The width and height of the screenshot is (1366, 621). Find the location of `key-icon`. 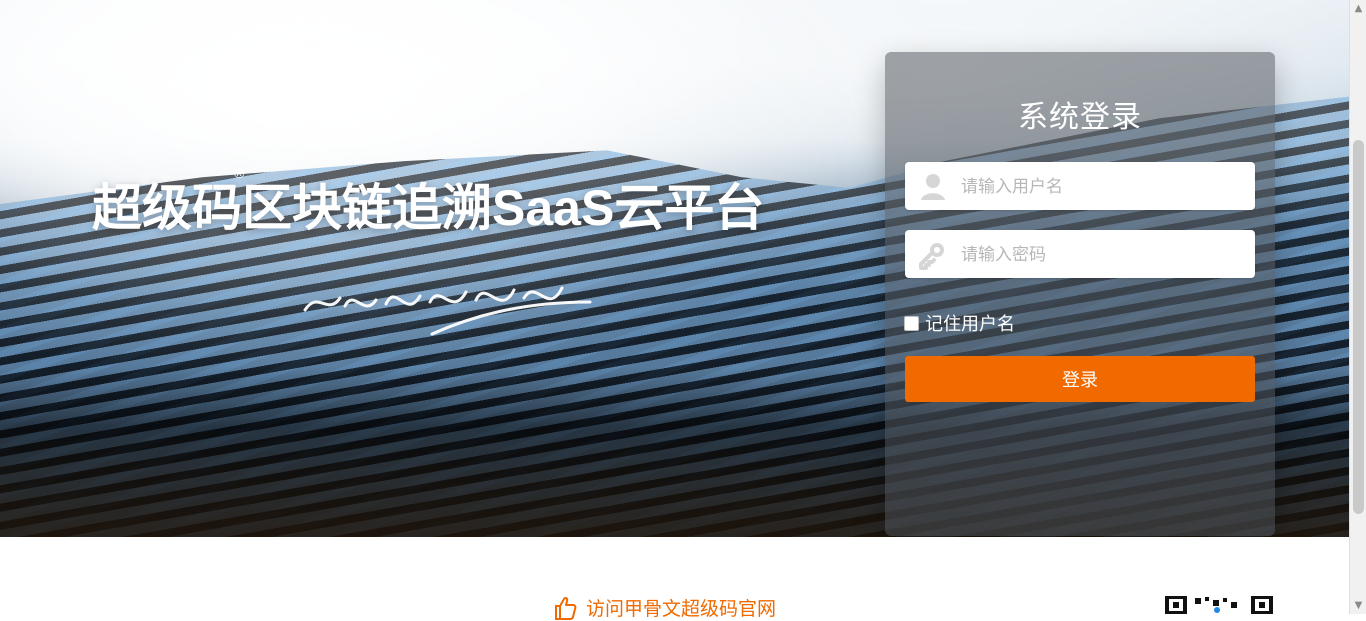

key-icon is located at coordinates (931, 256).